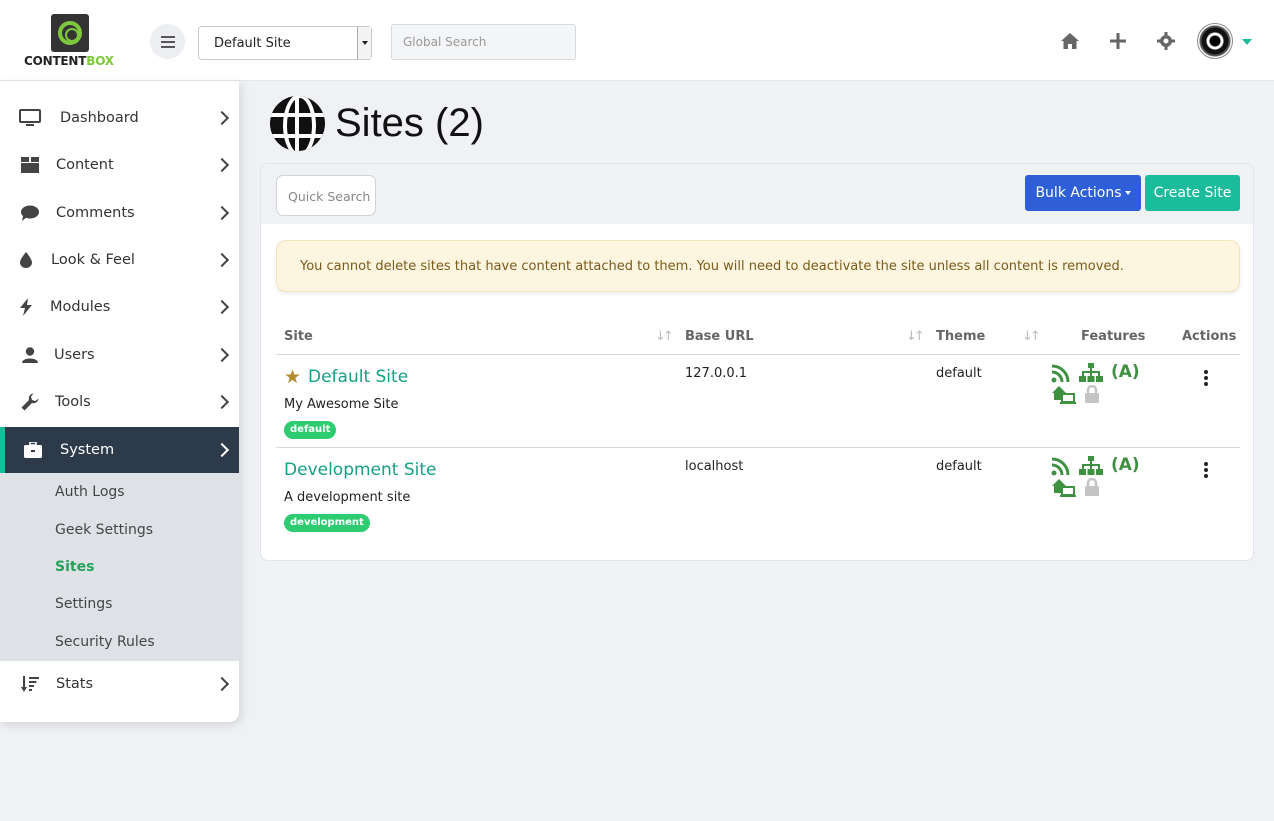 The height and width of the screenshot is (821, 1274). I want to click on sidebar-item-label: Look & Feel, so click(93, 260).